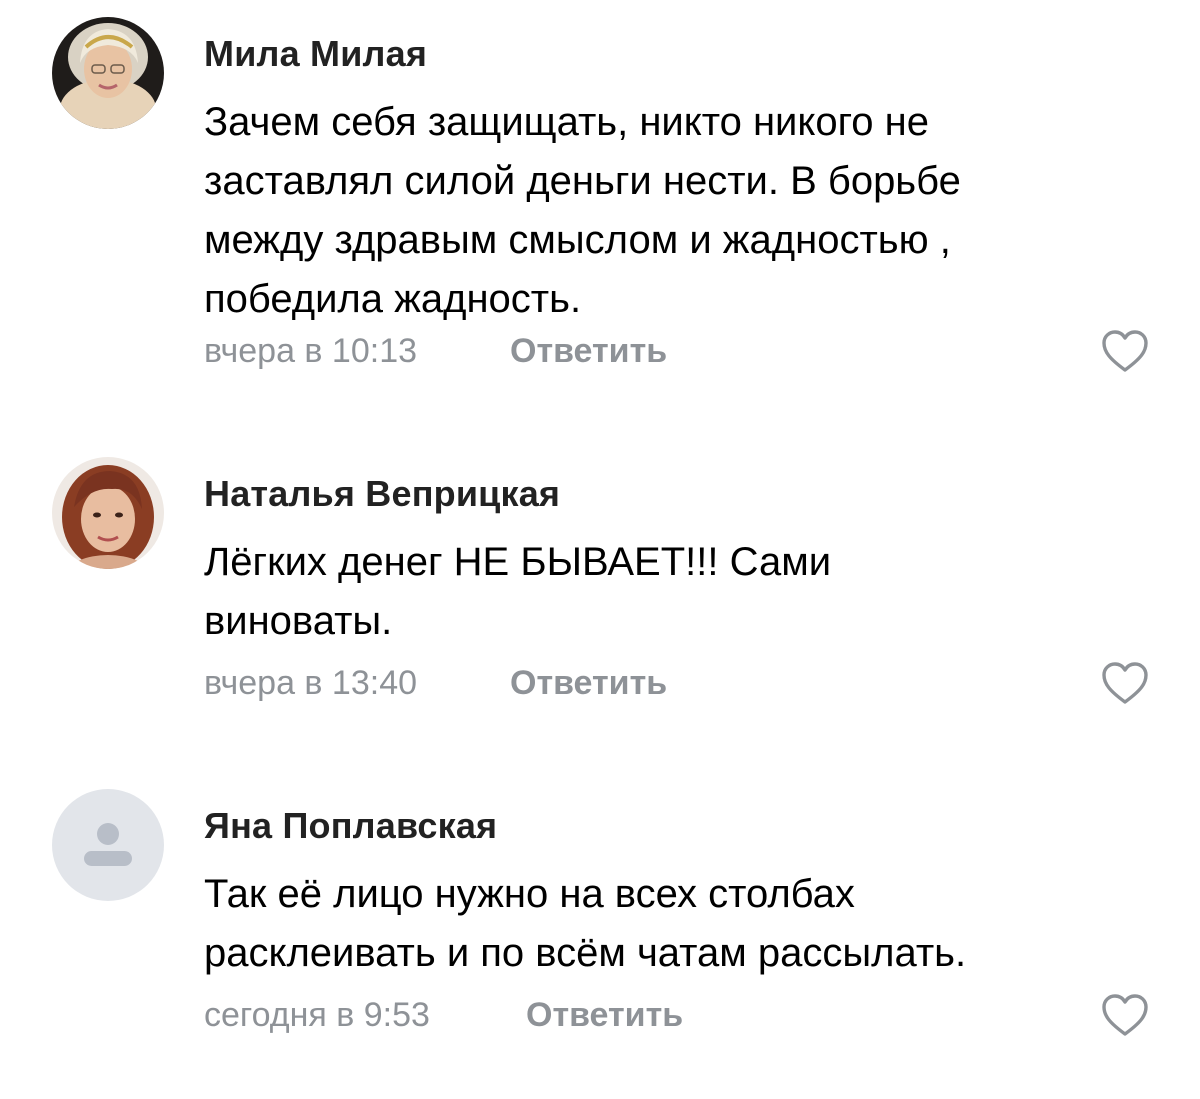 This screenshot has height=1099, width=1200. What do you see at coordinates (566, 122) in the screenshot?
I see `comment-text-line: Зачем себя защищать, никто никого не` at bounding box center [566, 122].